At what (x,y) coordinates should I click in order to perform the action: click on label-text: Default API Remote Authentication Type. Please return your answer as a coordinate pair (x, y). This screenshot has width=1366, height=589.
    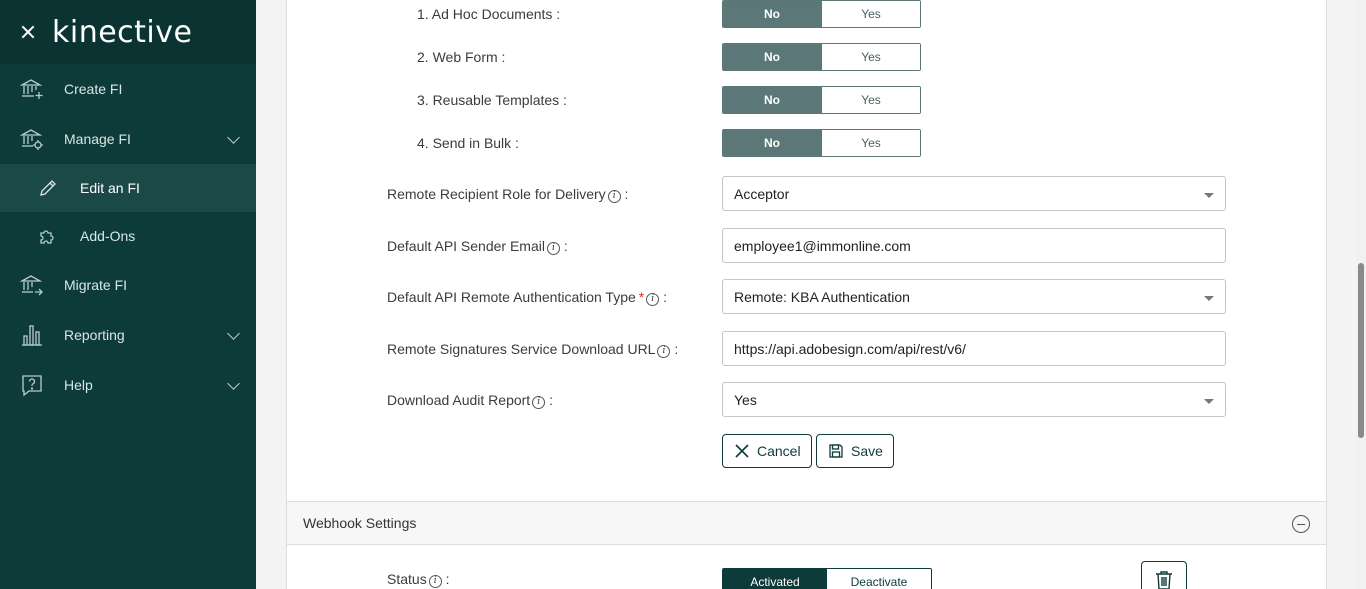
    Looking at the image, I should click on (511, 297).